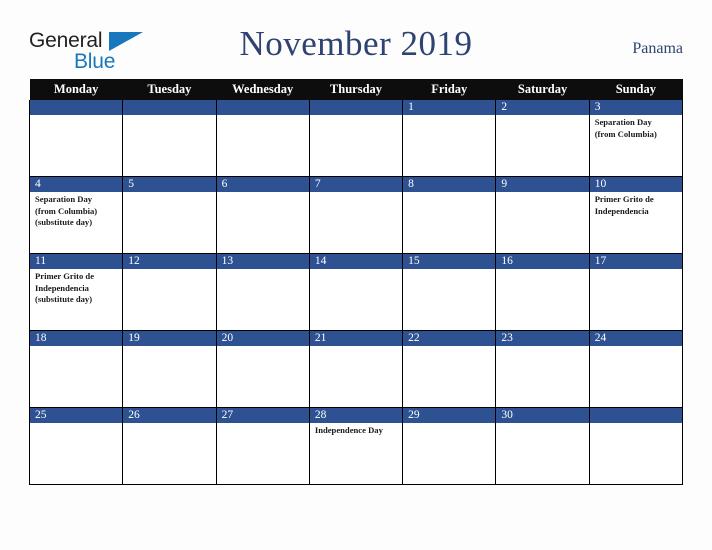 The width and height of the screenshot is (712, 550). I want to click on day-number: 9, so click(542, 184).